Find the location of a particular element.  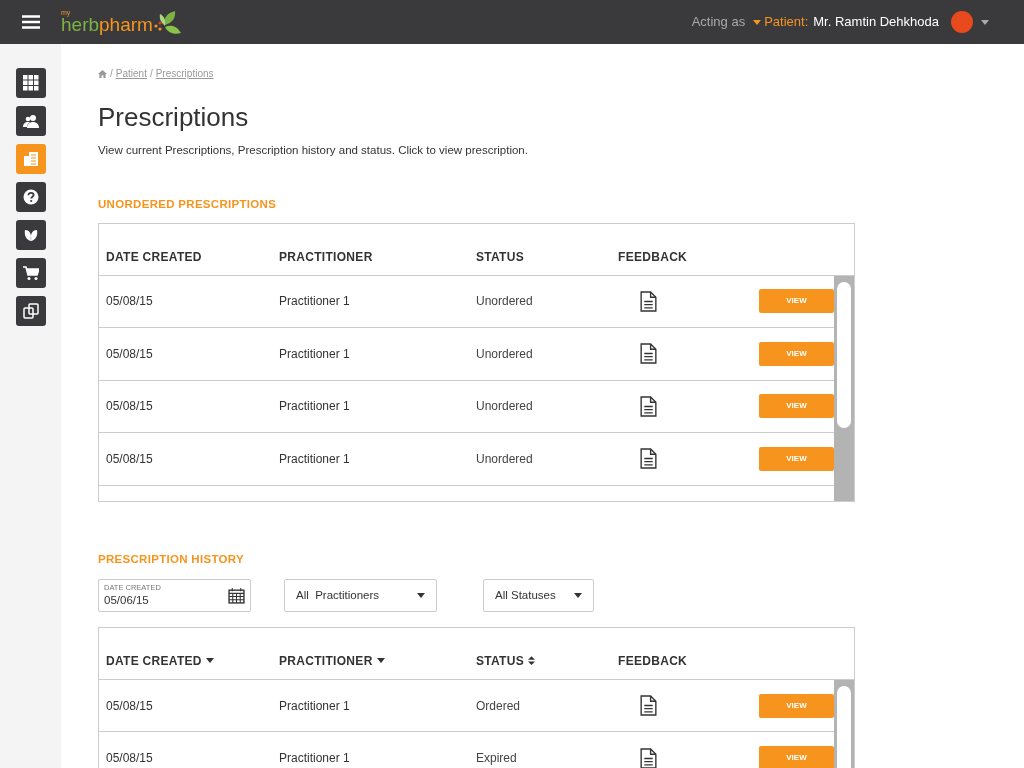

status-dropdown: All Statuses is located at coordinates (538, 595).